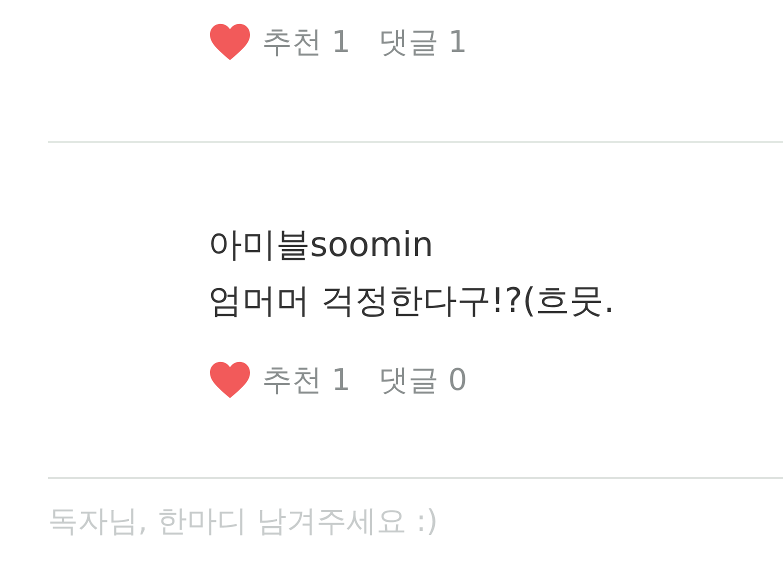 Image resolution: width=783 pixels, height=587 pixels. Describe the element at coordinates (423, 42) in the screenshot. I see `reply-count: 댓글 1` at that location.